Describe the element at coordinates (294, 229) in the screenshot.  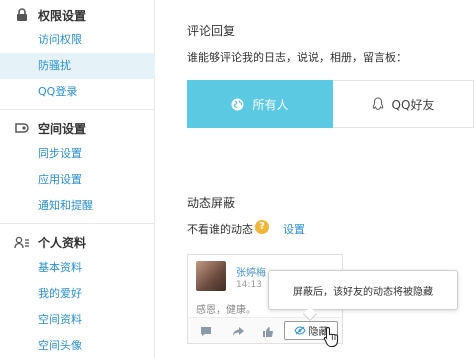
I see `feed-block-settings-link: 设置` at that location.